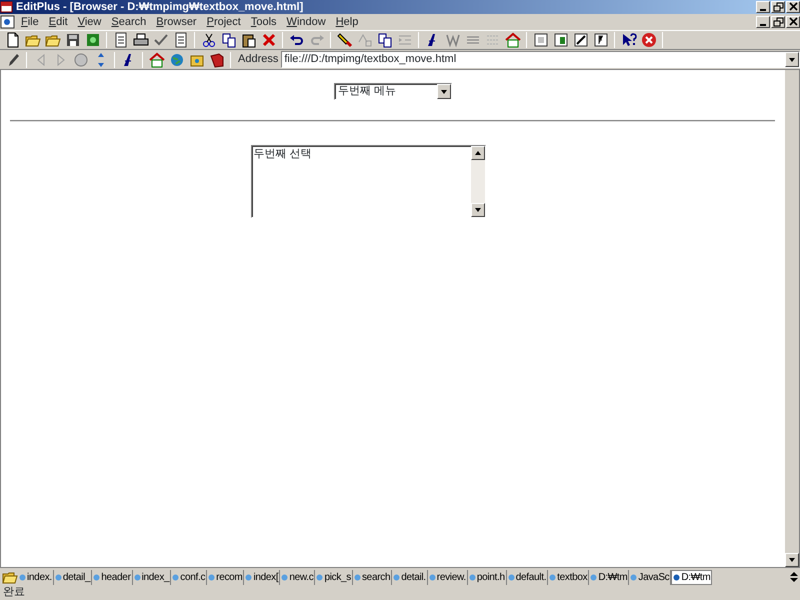  I want to click on file-tab: textbox, so click(569, 577).